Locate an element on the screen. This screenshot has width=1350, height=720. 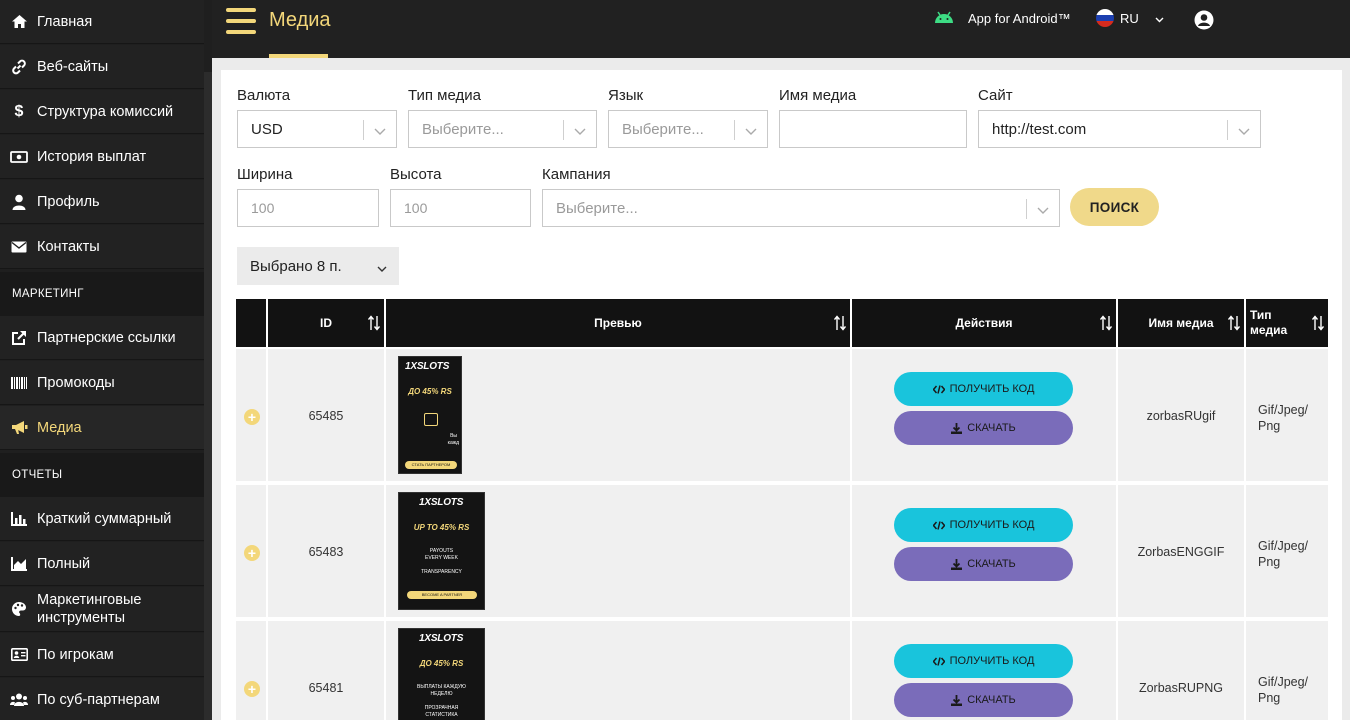
language-code: RU is located at coordinates (1129, 18).